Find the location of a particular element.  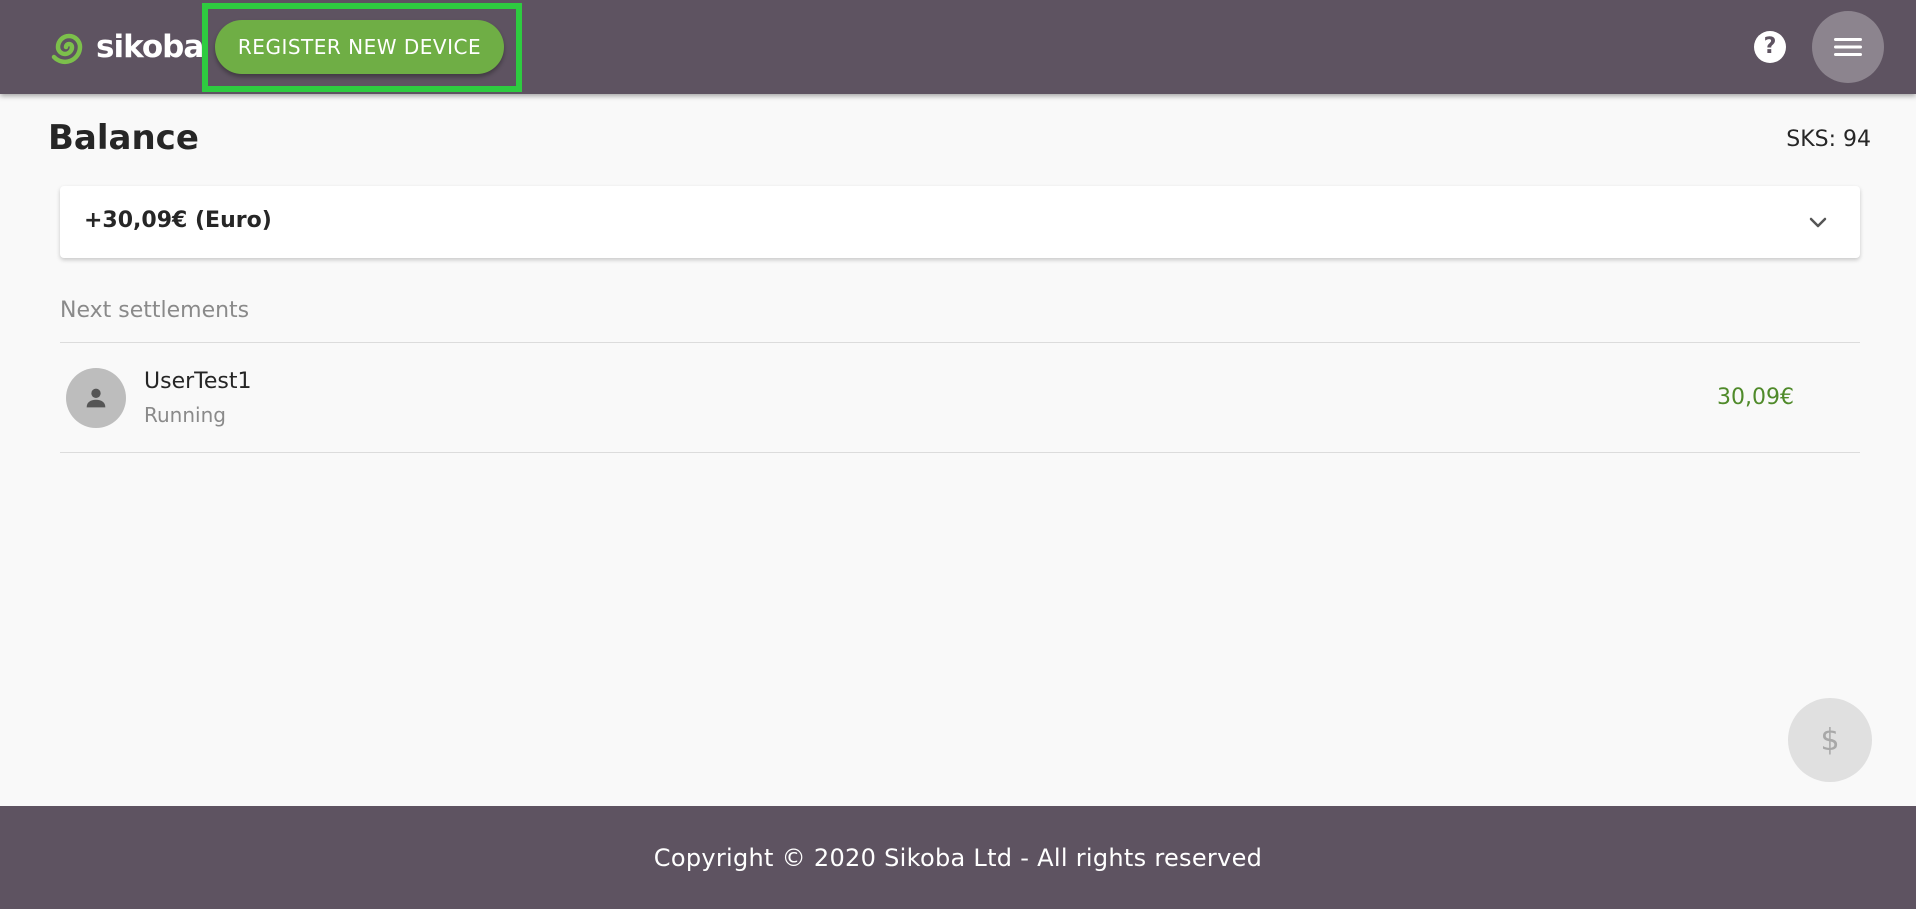

settlement-user-name: UserTest1 is located at coordinates (198, 381).